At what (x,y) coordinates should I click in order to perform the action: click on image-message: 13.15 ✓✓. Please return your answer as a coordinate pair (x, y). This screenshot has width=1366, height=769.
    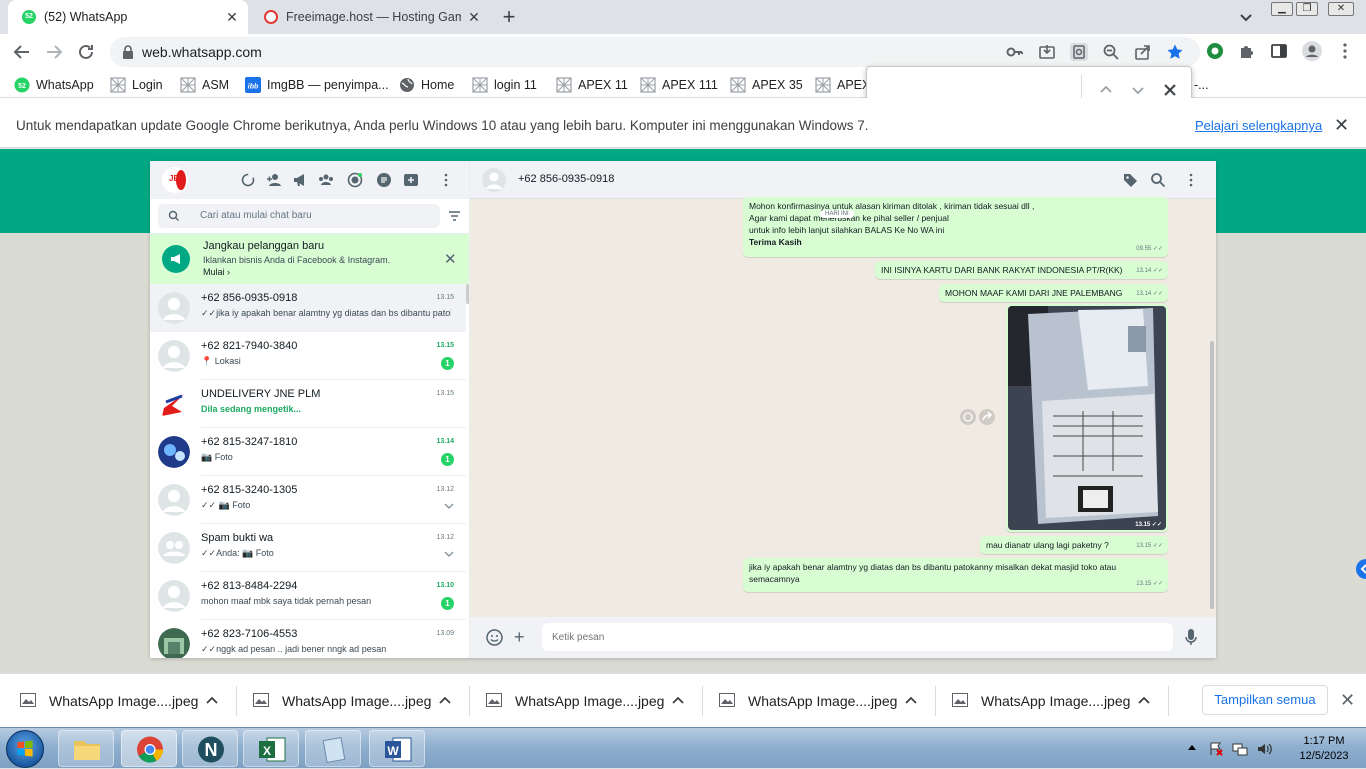
    Looking at the image, I should click on (1087, 418).